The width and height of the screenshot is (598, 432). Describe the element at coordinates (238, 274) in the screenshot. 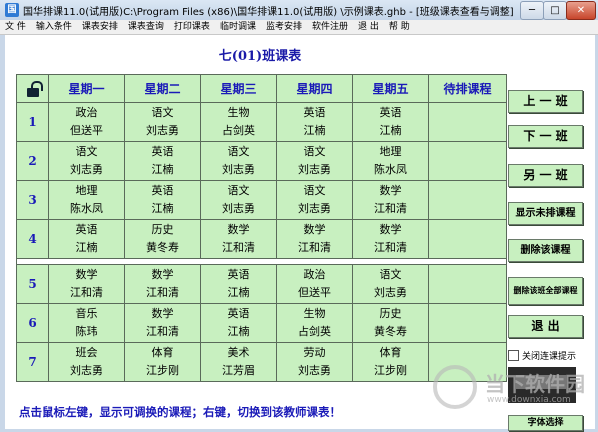

I see `course-subject: 英语` at that location.